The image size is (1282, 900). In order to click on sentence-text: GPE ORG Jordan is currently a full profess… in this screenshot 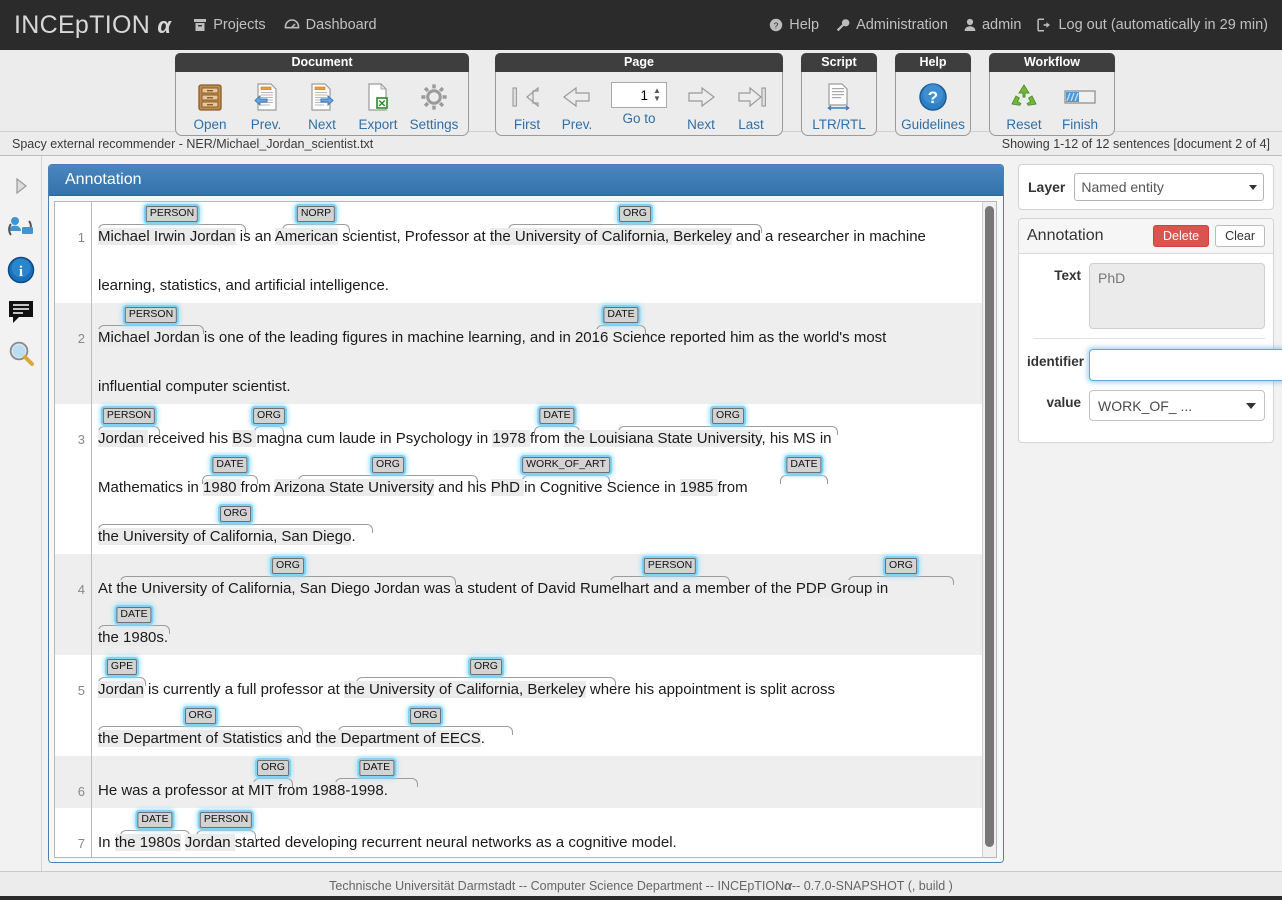, I will do `click(543, 705)`.